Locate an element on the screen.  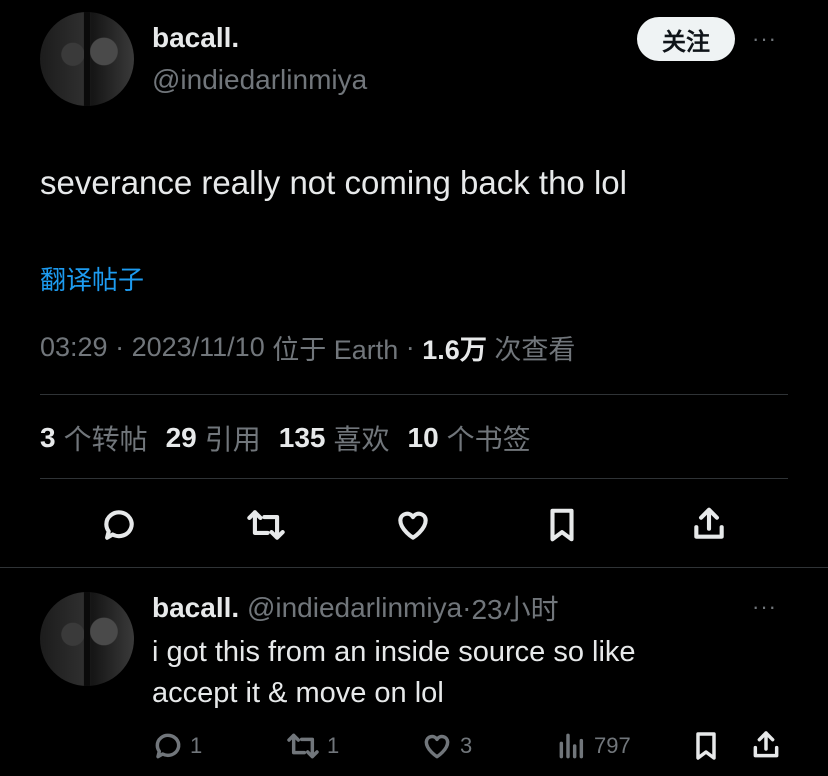
reply-reply-action: 1 is located at coordinates (177, 746).